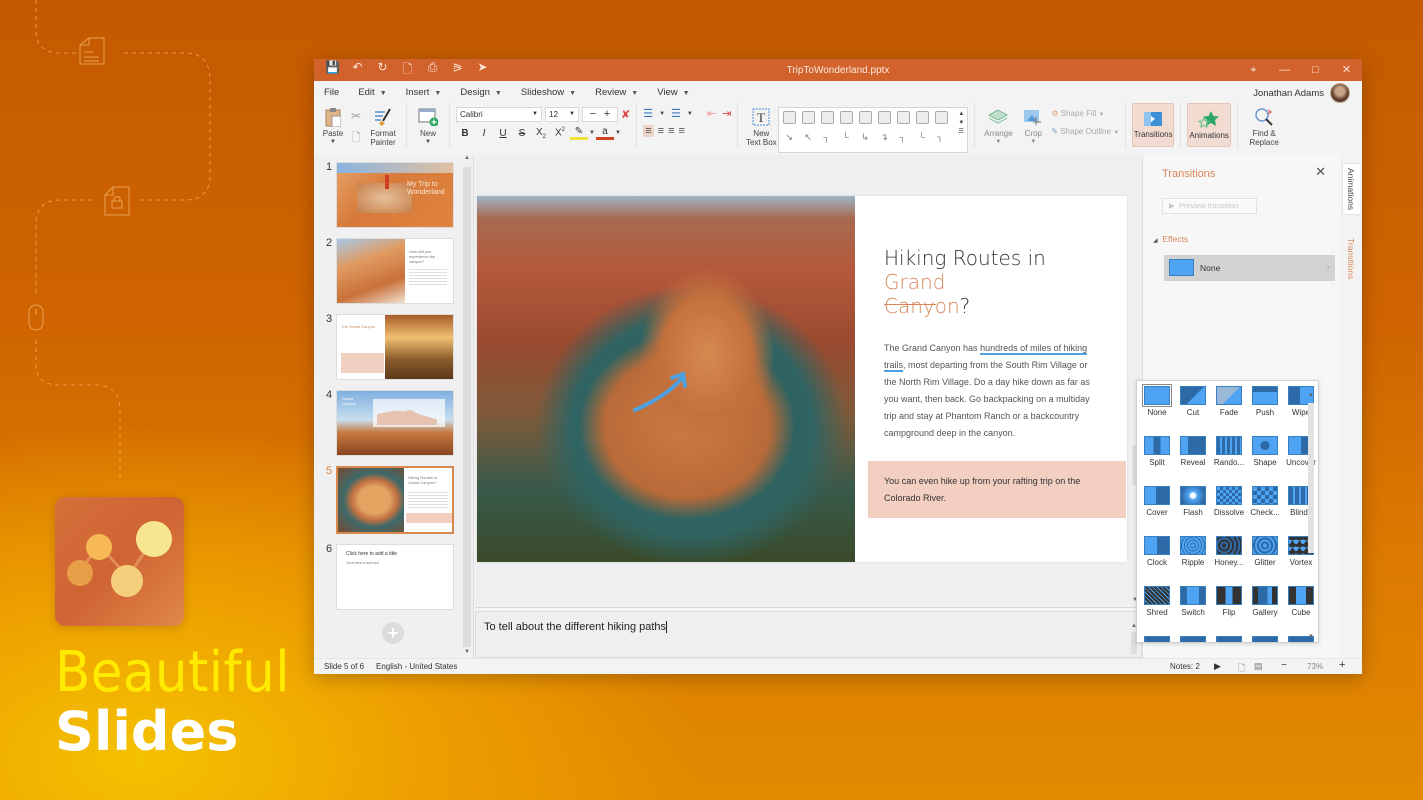  Describe the element at coordinates (1241, 667) in the screenshot. I see `normal-view-icon: 🗋` at that location.